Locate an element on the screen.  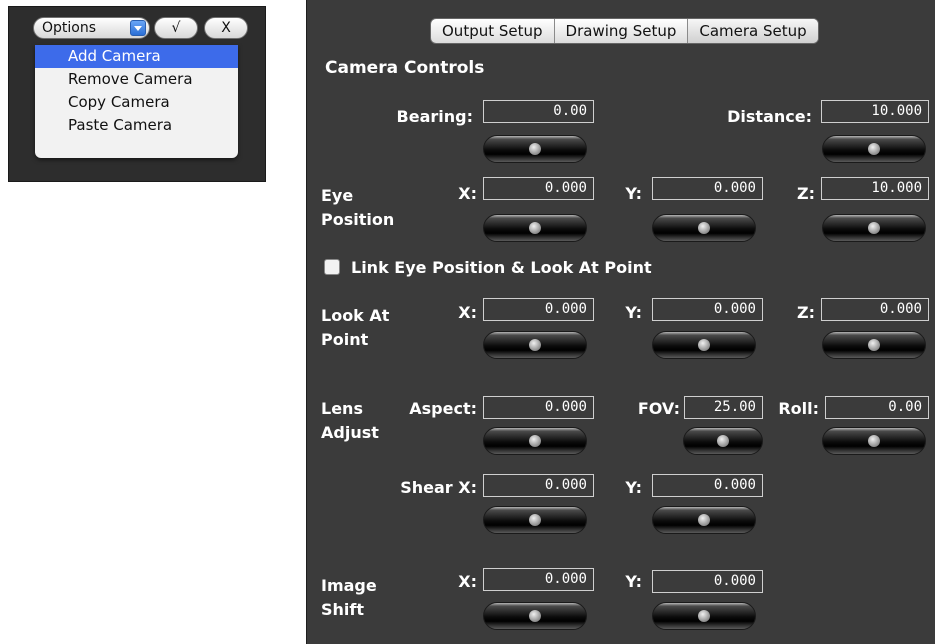
shear-x-field: 0.000 is located at coordinates (538, 485).